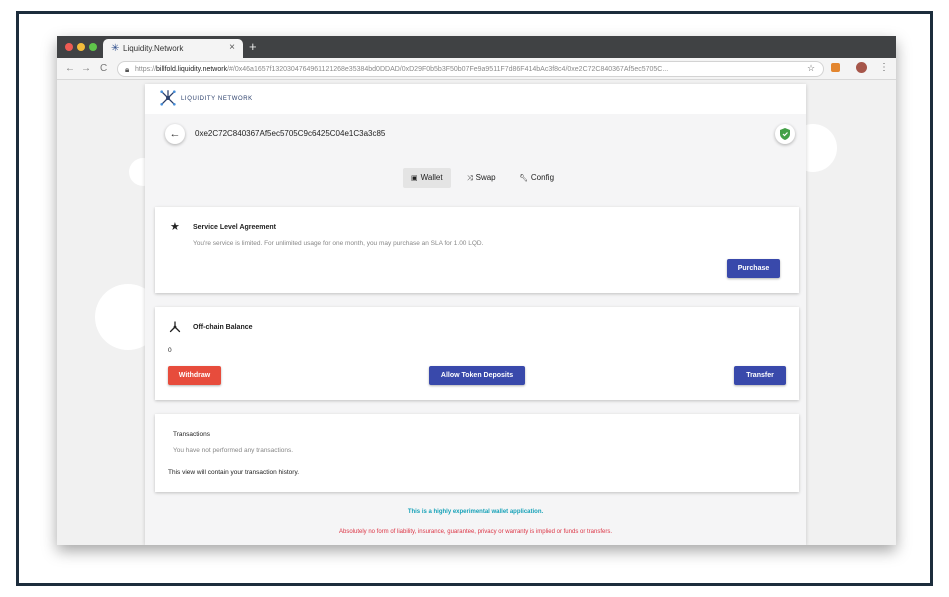 The image size is (949, 597). I want to click on close-window-icon, so click(69, 47).